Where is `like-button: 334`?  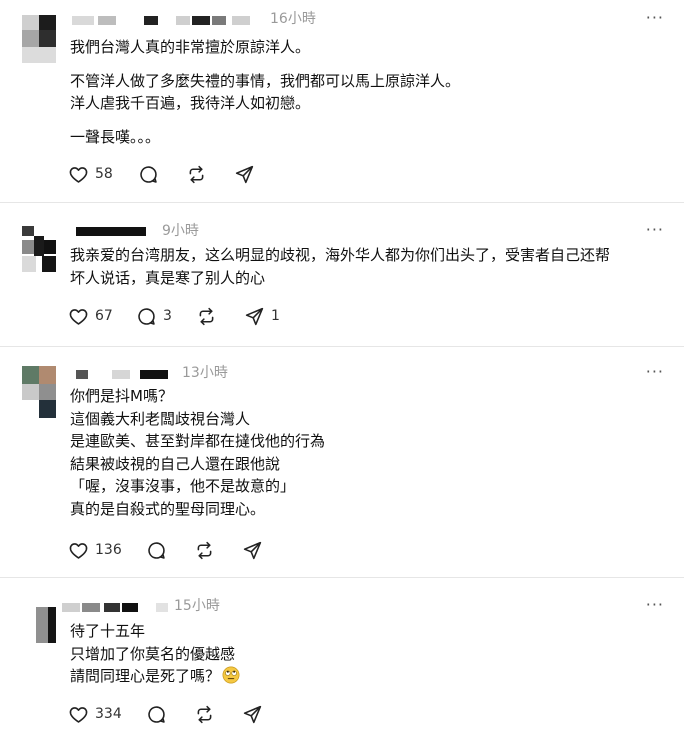 like-button: 334 is located at coordinates (95, 714).